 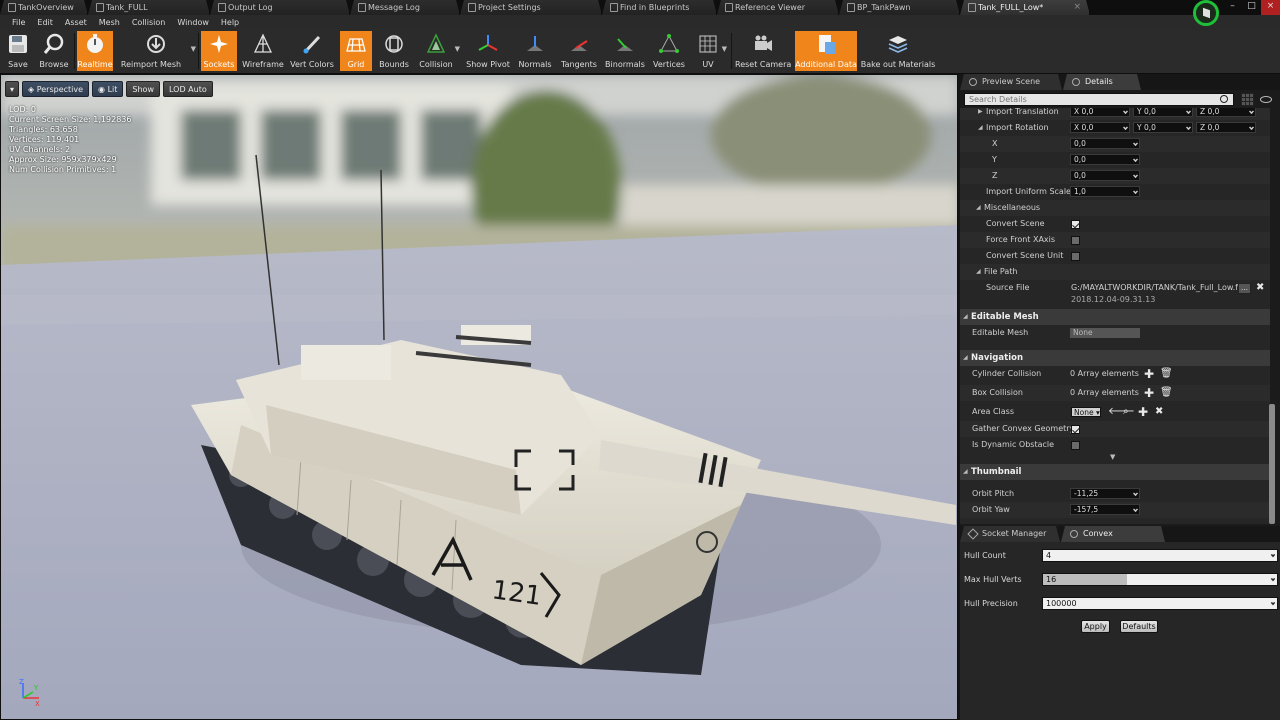 I want to click on browse-button: Browse, so click(x=54, y=51).